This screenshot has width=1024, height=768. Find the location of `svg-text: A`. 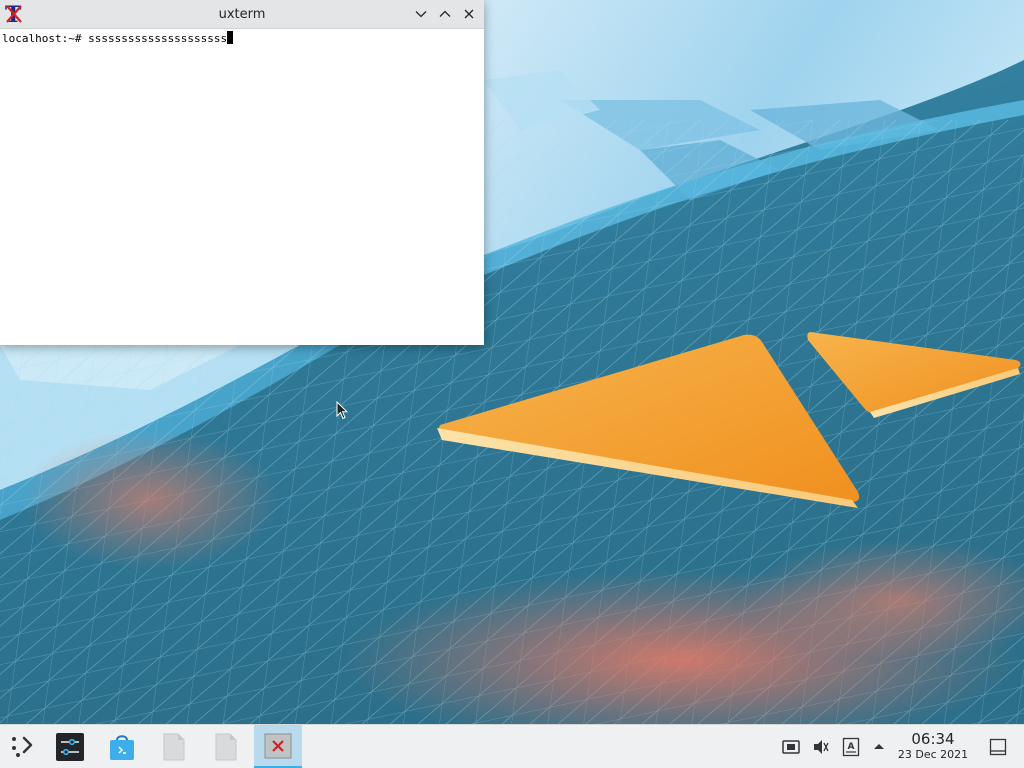

svg-text: A is located at coordinates (851, 747).